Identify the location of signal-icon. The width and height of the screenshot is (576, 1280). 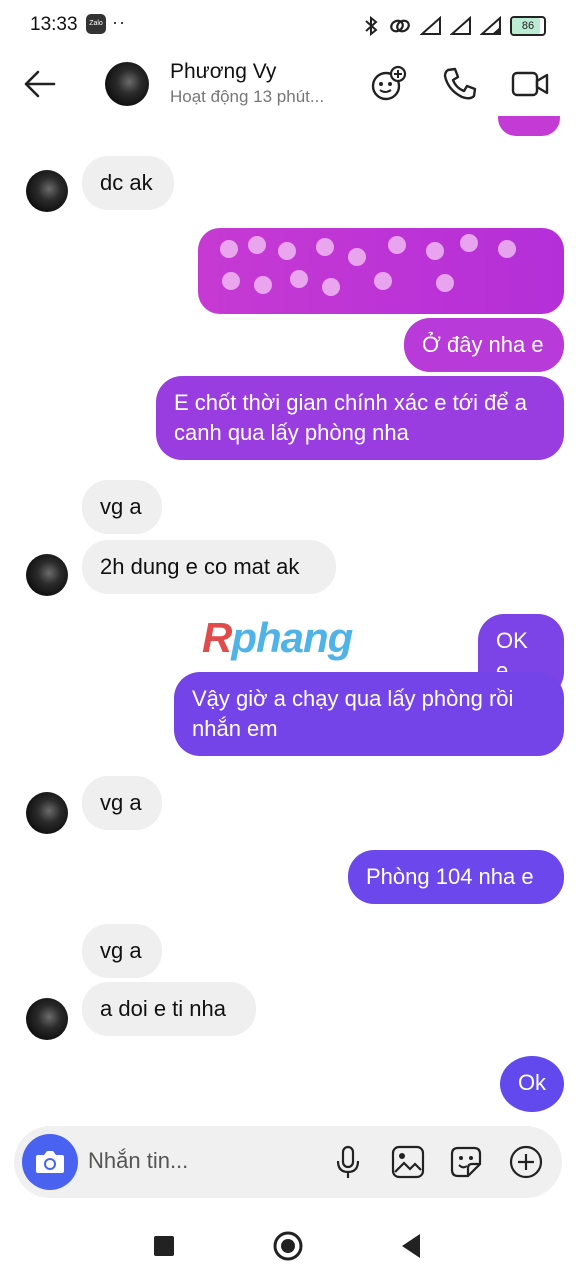
(430, 25).